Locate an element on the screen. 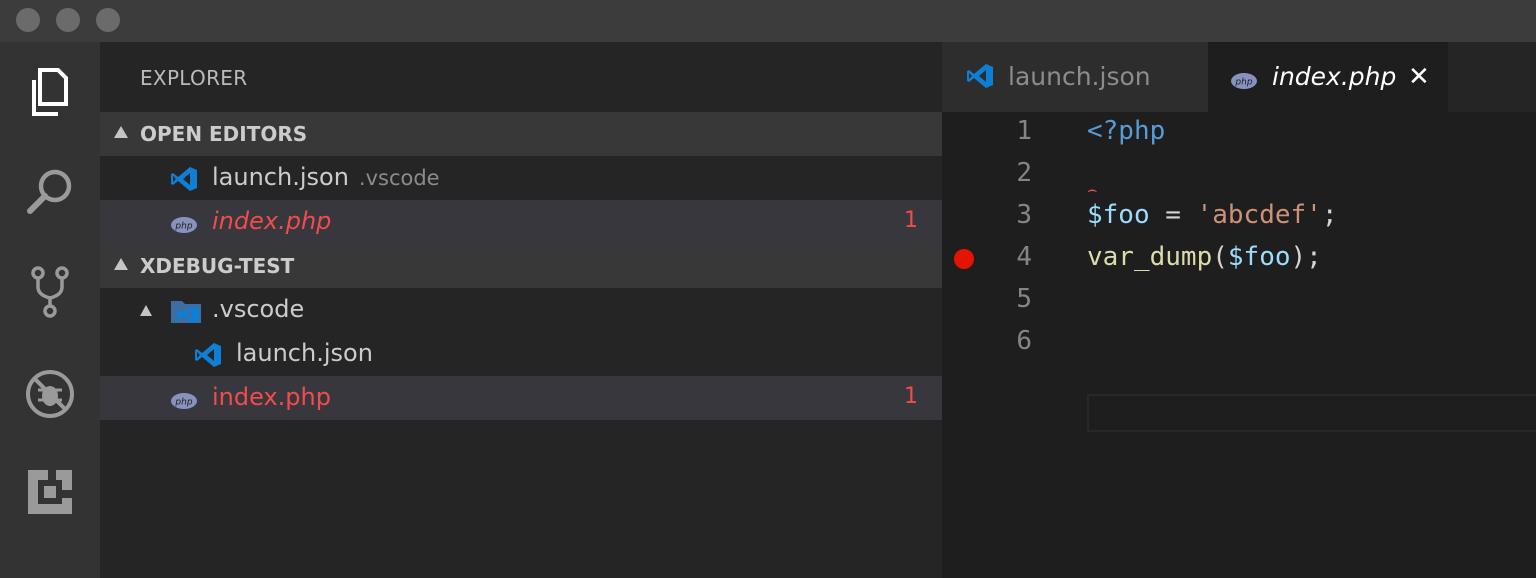  activity-bar is located at coordinates (50, 310).